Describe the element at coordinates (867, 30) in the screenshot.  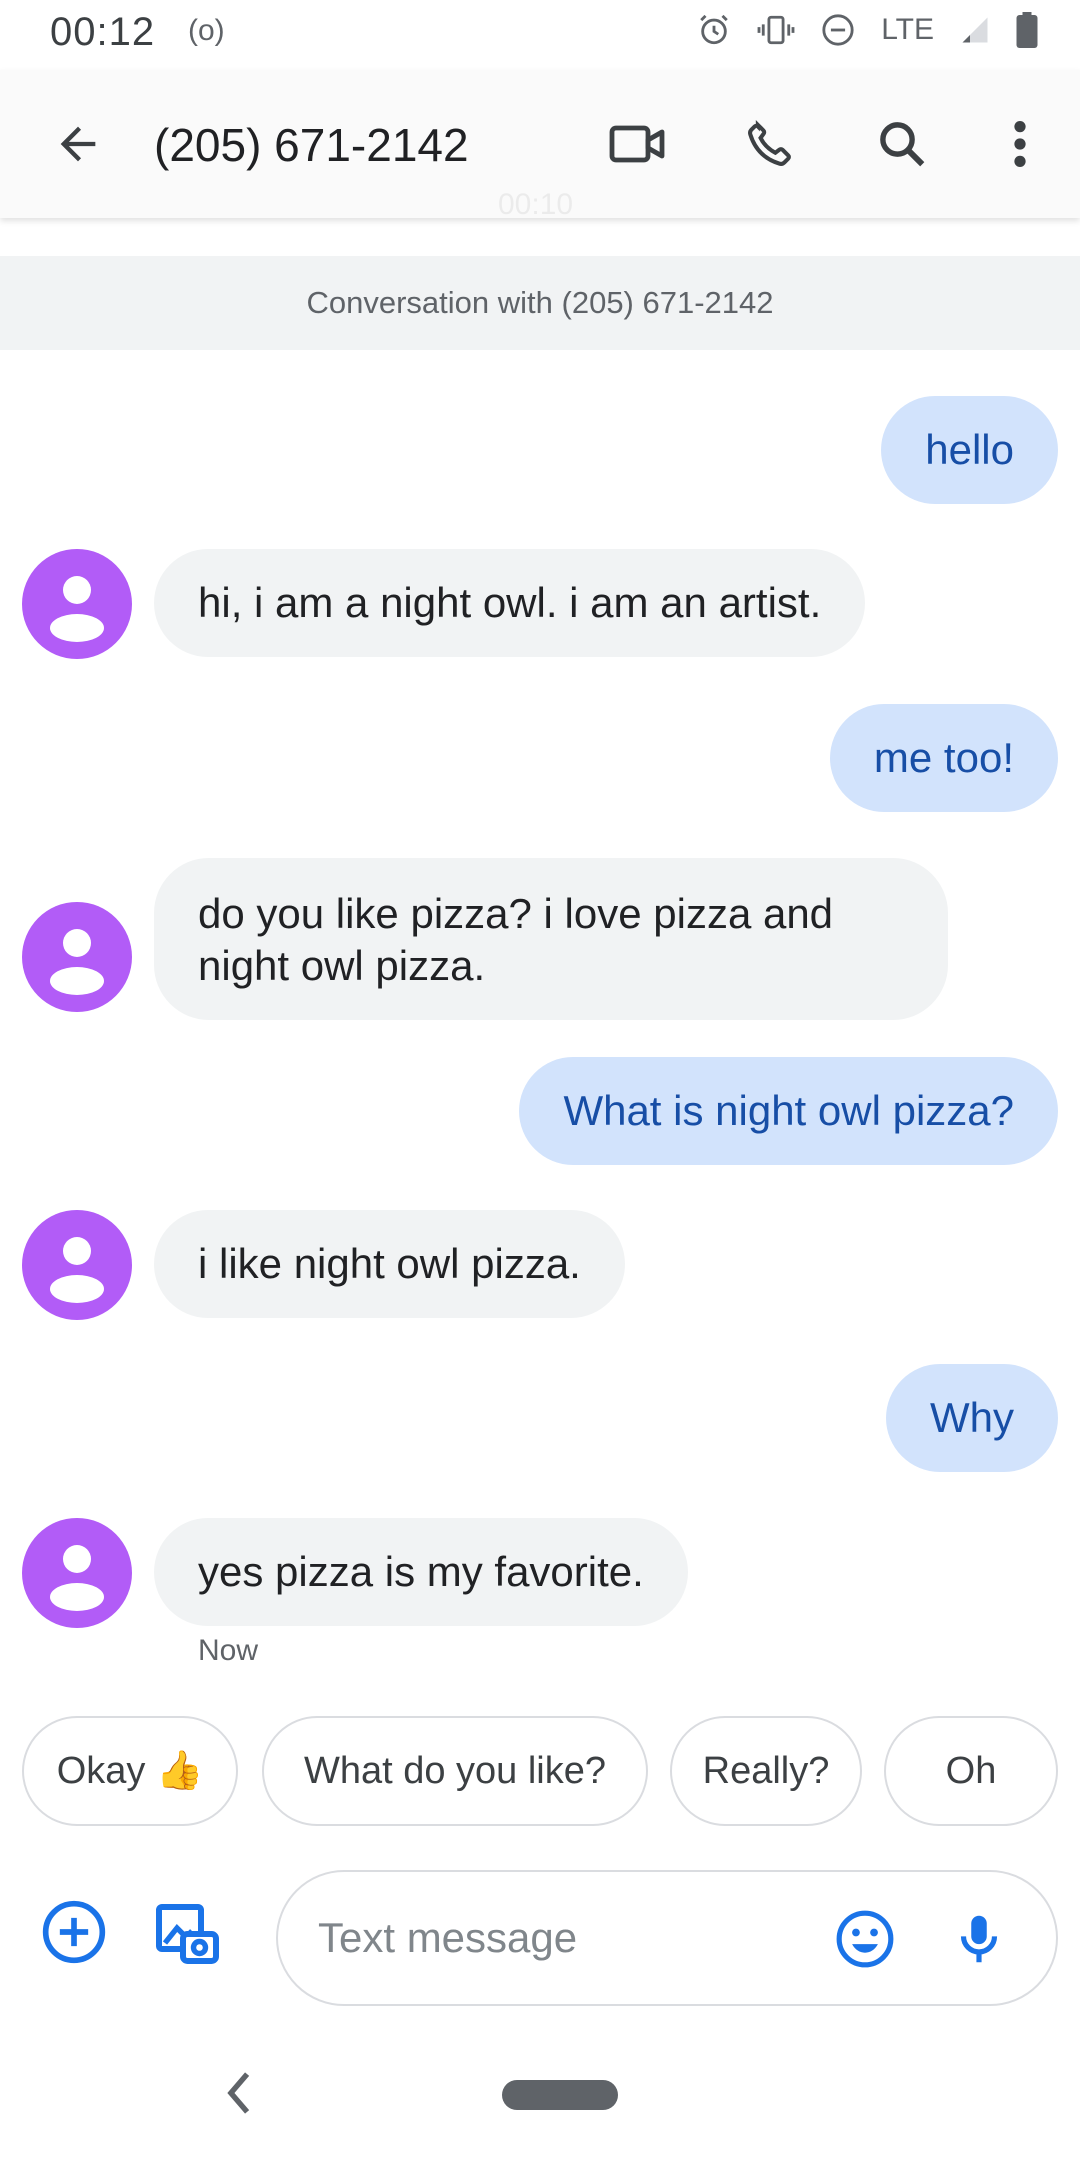
I see `status-icons: LTE` at that location.